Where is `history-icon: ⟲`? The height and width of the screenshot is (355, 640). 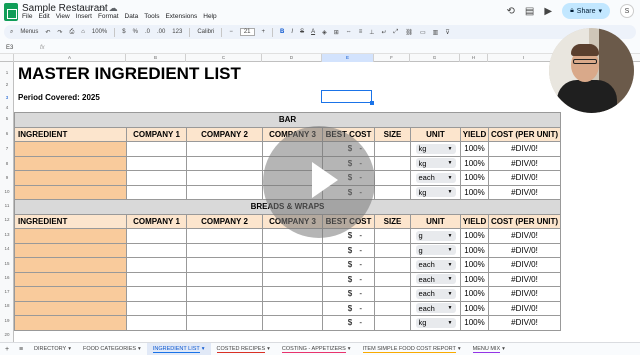 history-icon: ⟲ is located at coordinates (511, 11).